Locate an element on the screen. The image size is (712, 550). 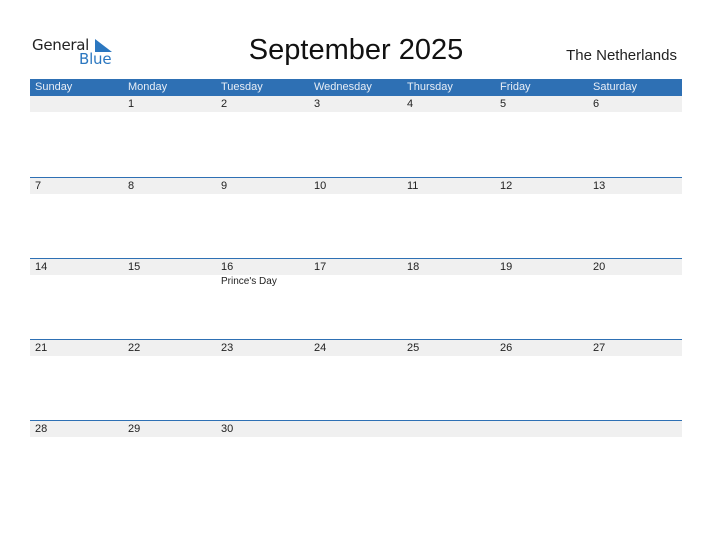
day-cell: 23 is located at coordinates (227, 348).